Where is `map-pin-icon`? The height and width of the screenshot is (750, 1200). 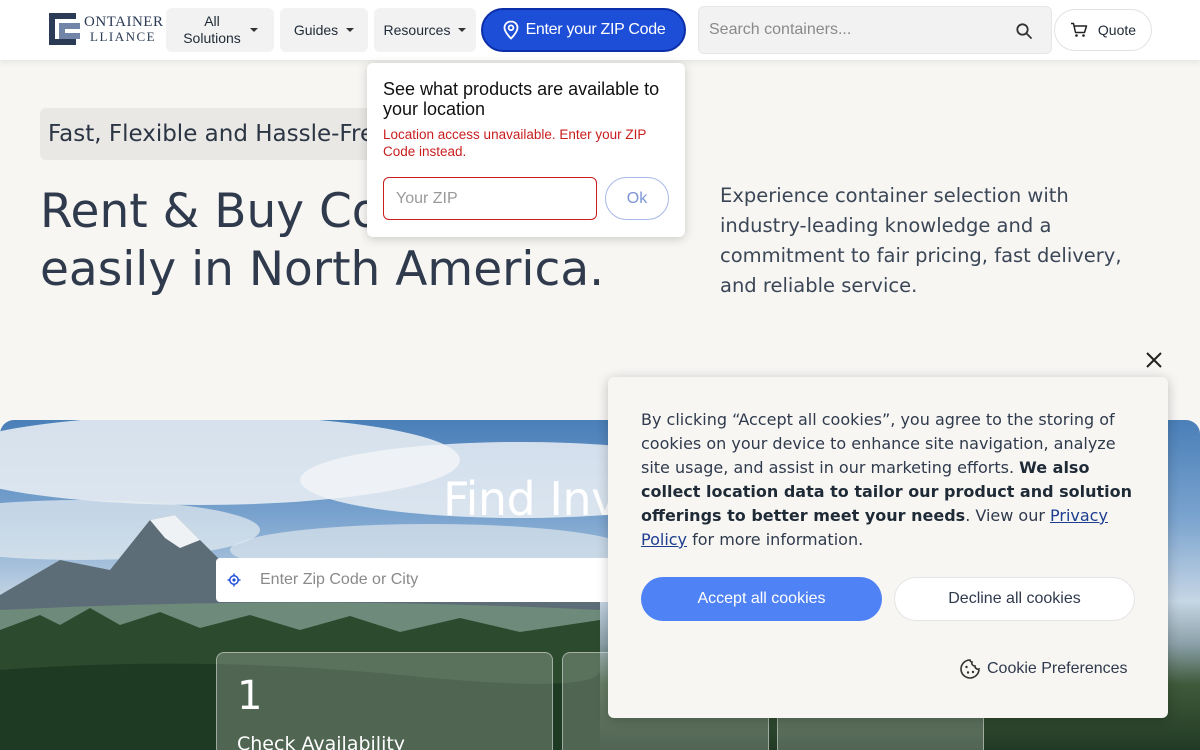
map-pin-icon is located at coordinates (510, 30).